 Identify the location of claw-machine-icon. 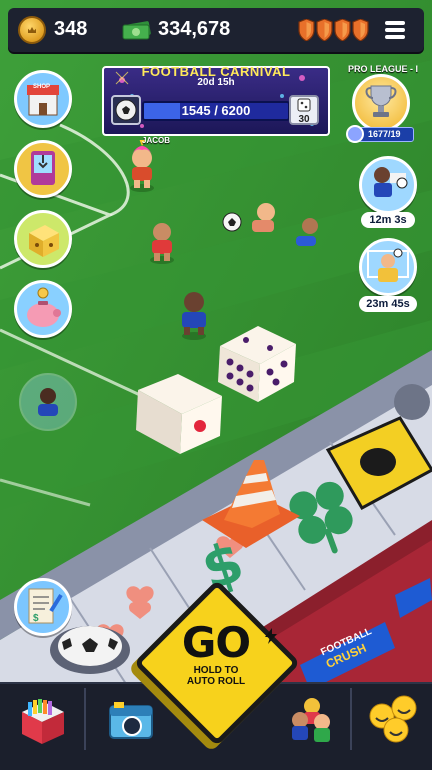
(43, 168).